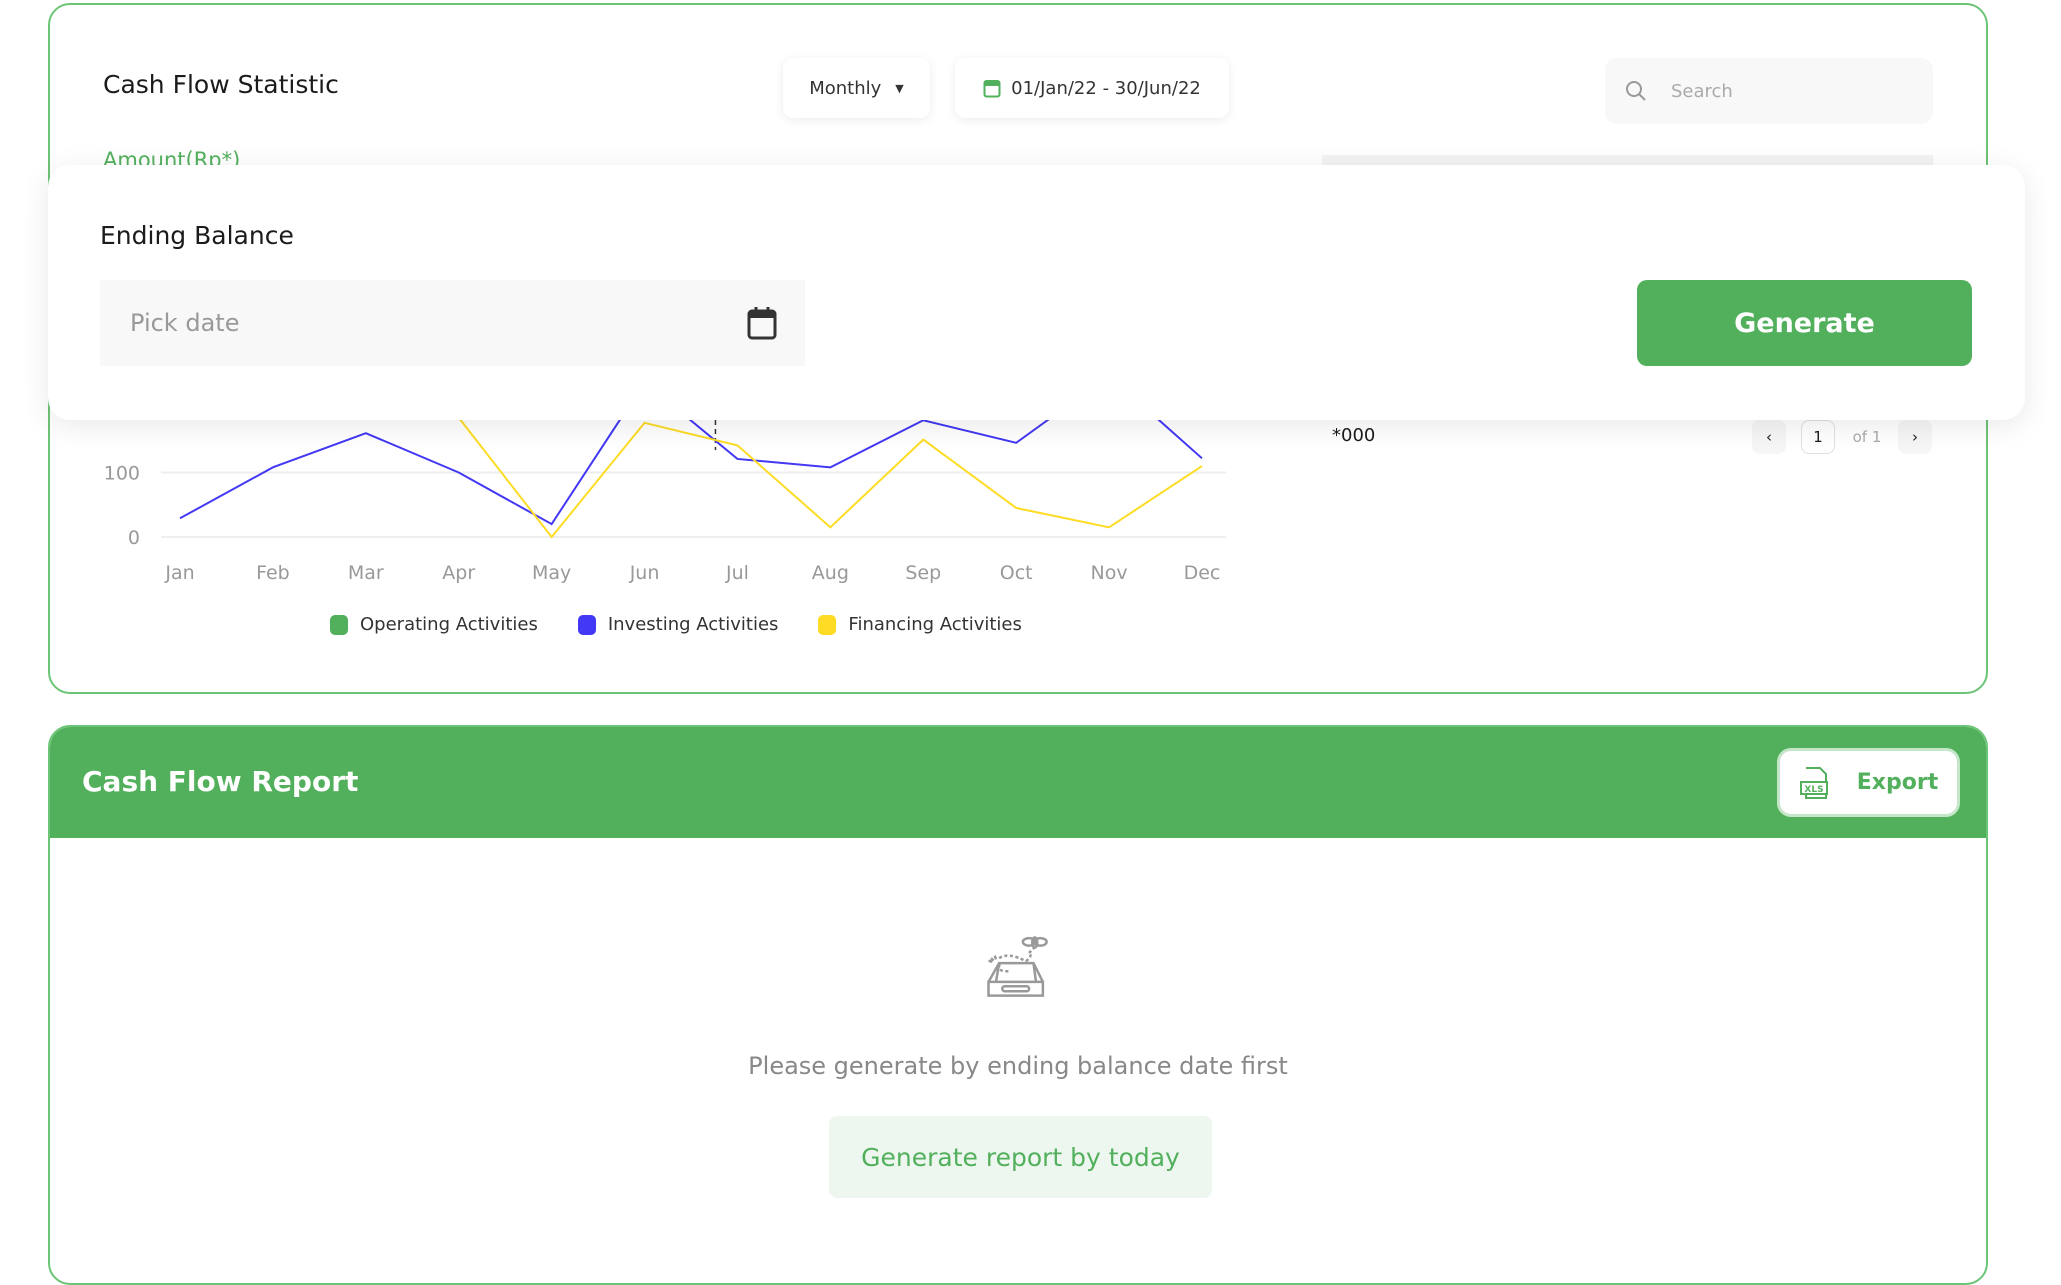 The image size is (2061, 1285). Describe the element at coordinates (1813, 790) in the screenshot. I see `svg-text: XLS` at that location.